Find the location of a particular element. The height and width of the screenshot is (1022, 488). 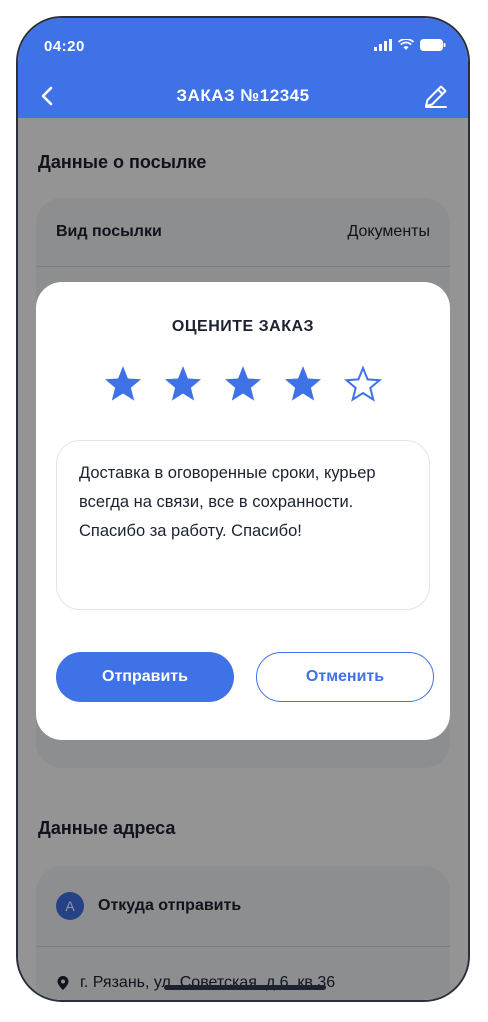

status-icons is located at coordinates (410, 45).